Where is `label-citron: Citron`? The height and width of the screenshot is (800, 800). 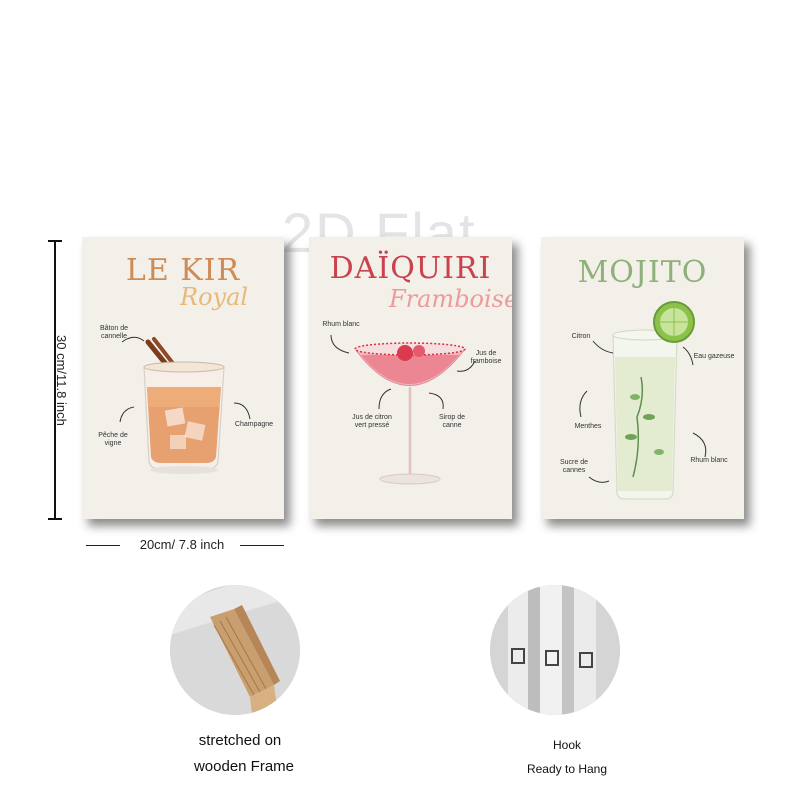
label-citron: Citron is located at coordinates (581, 336).